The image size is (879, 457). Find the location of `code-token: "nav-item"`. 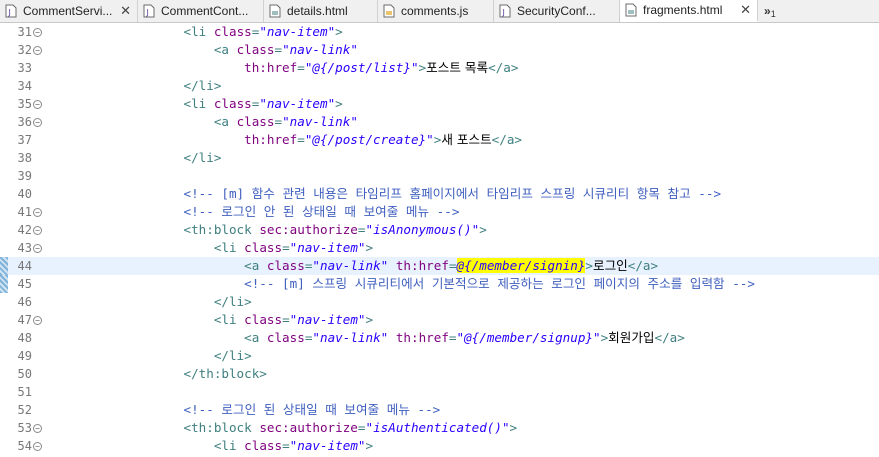

code-token: "nav-item" is located at coordinates (327, 445).